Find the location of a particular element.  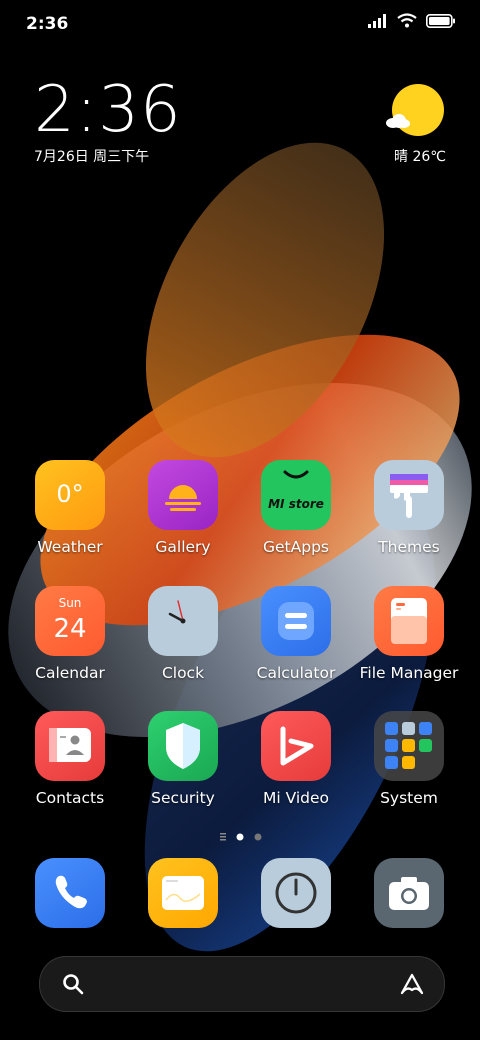

phone-app is located at coordinates (70, 893).